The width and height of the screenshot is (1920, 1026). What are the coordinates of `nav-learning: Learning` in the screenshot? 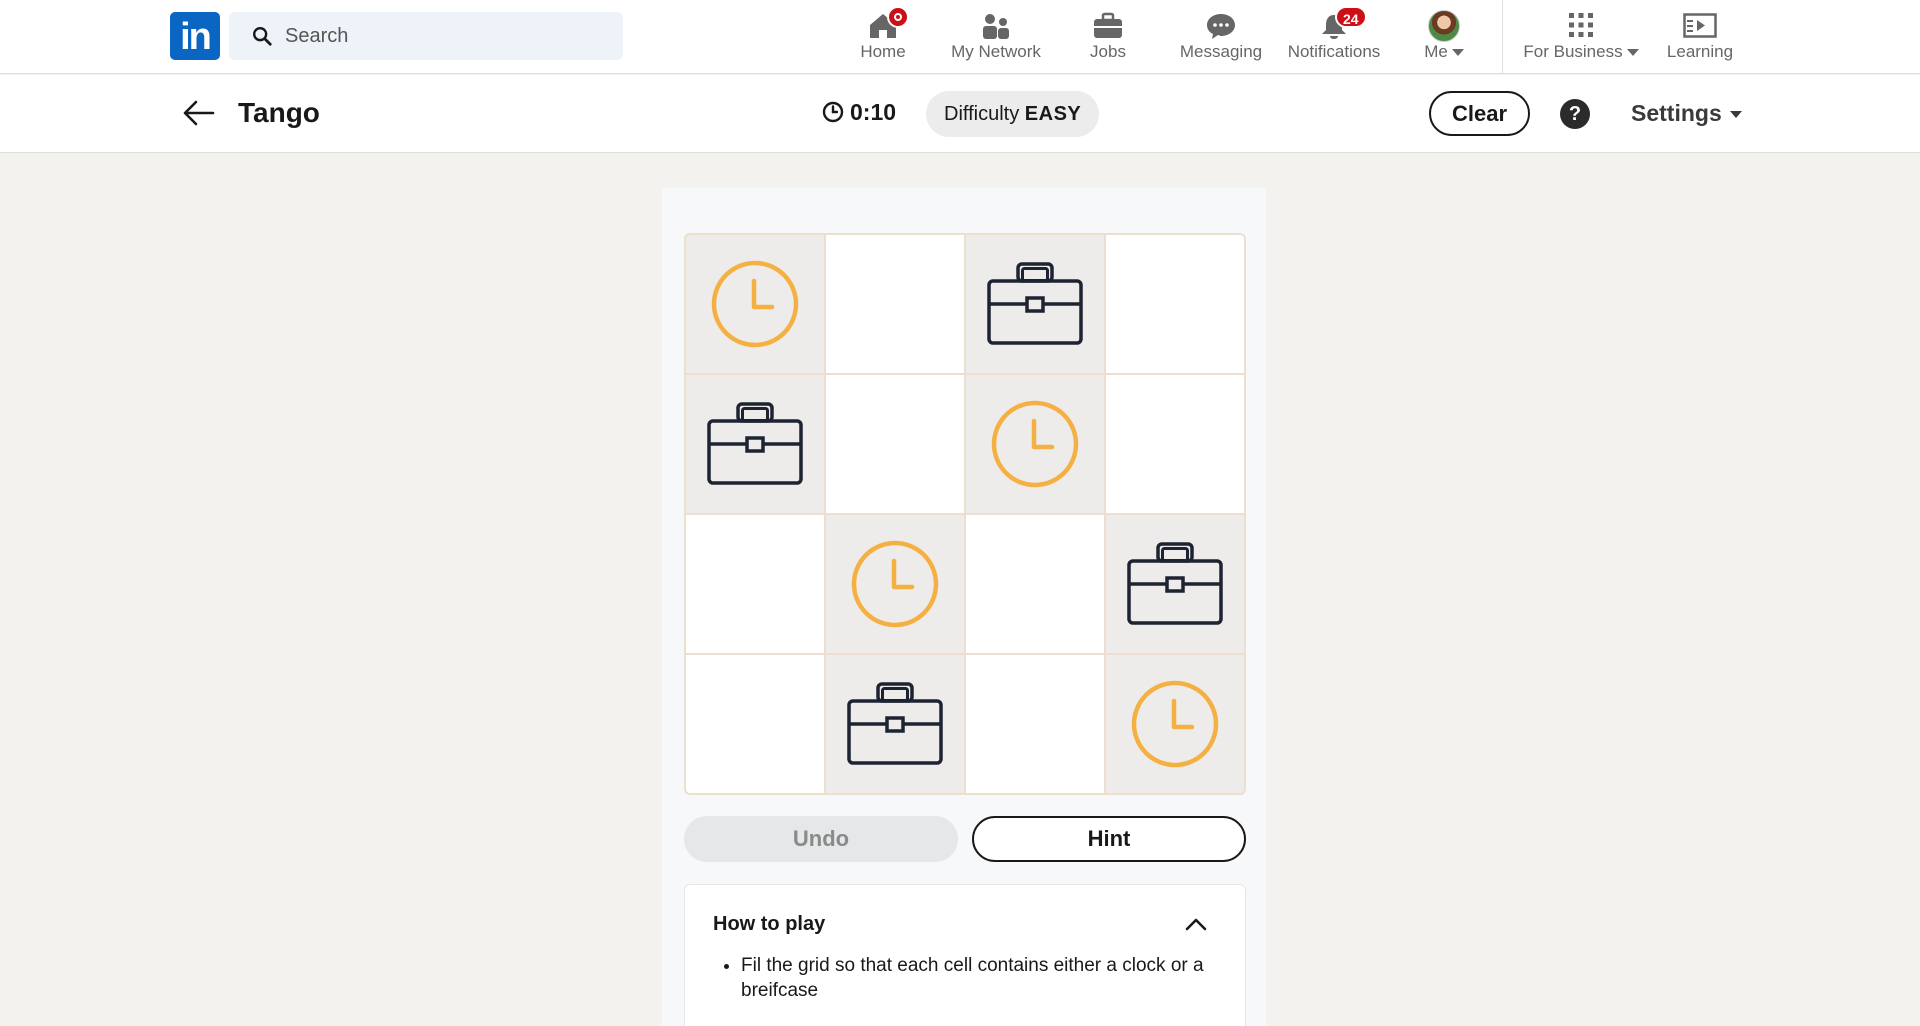 It's located at (1700, 37).